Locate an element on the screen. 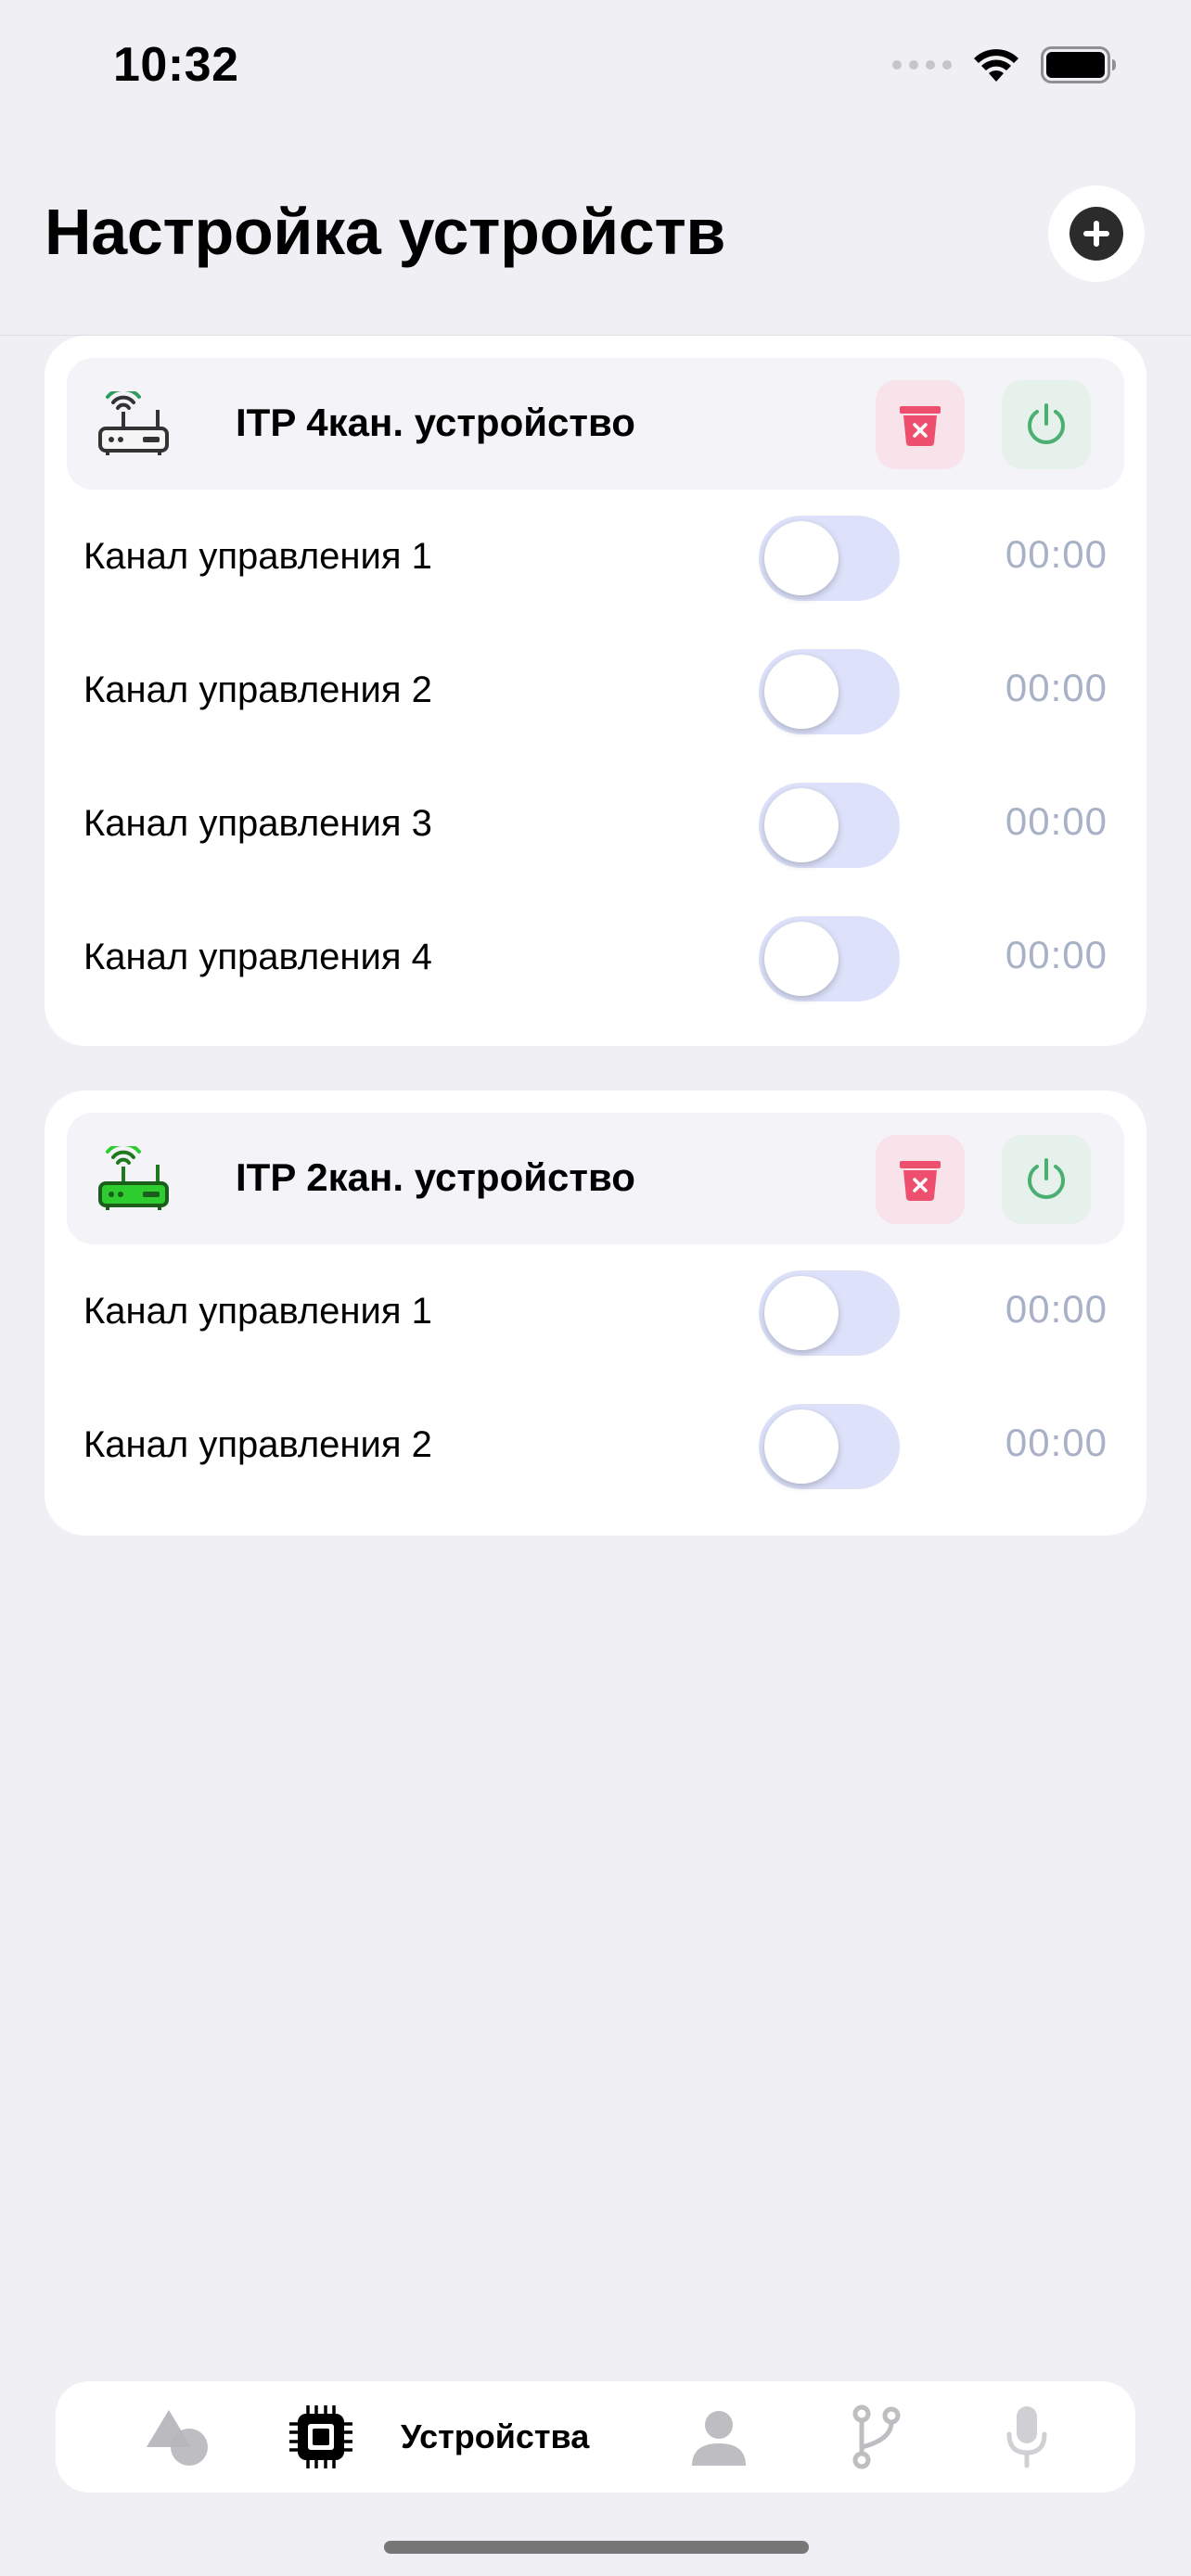  tab-shapes is located at coordinates (179, 2437).